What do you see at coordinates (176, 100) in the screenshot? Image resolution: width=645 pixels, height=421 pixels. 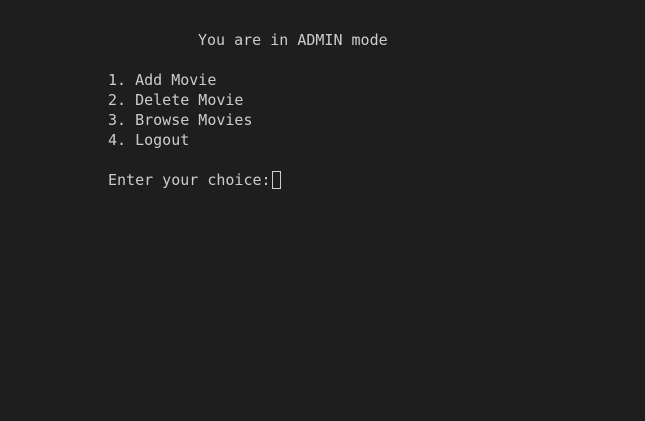 I see `menu-item-delete-movie: 2. Delete Movie` at bounding box center [176, 100].